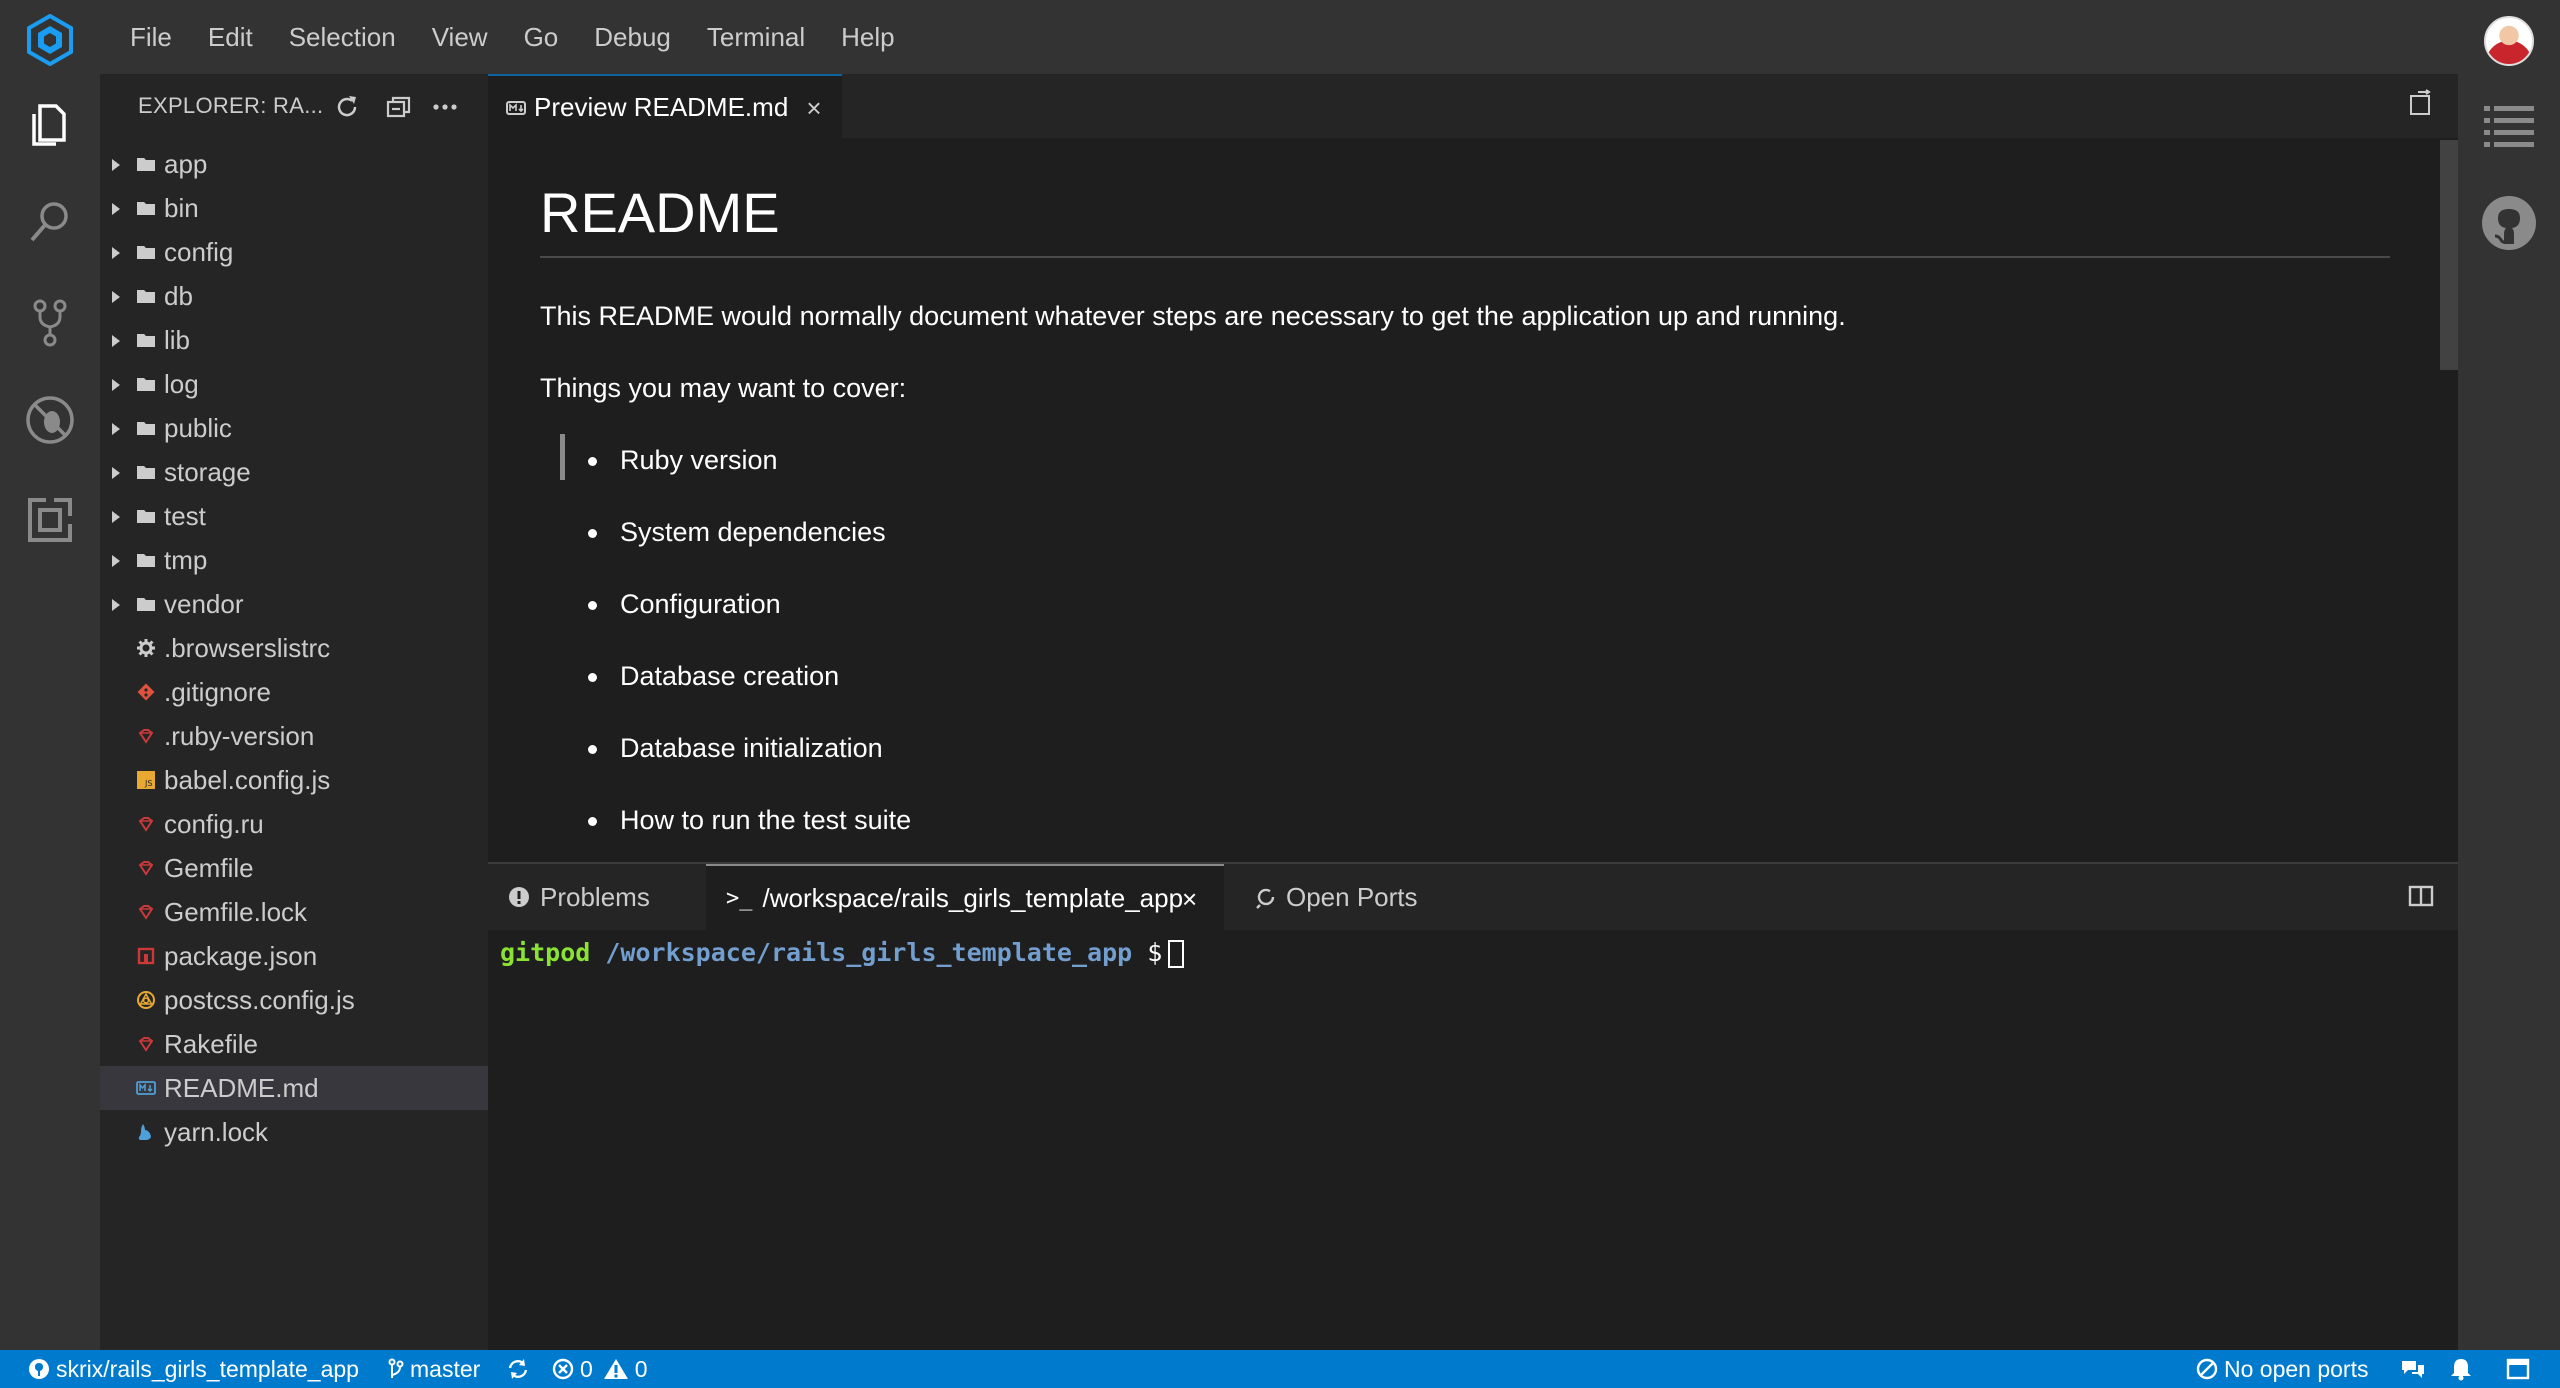 This screenshot has width=2560, height=1388. What do you see at coordinates (2296, 1368) in the screenshot?
I see `status-ports-label: No open ports` at bounding box center [2296, 1368].